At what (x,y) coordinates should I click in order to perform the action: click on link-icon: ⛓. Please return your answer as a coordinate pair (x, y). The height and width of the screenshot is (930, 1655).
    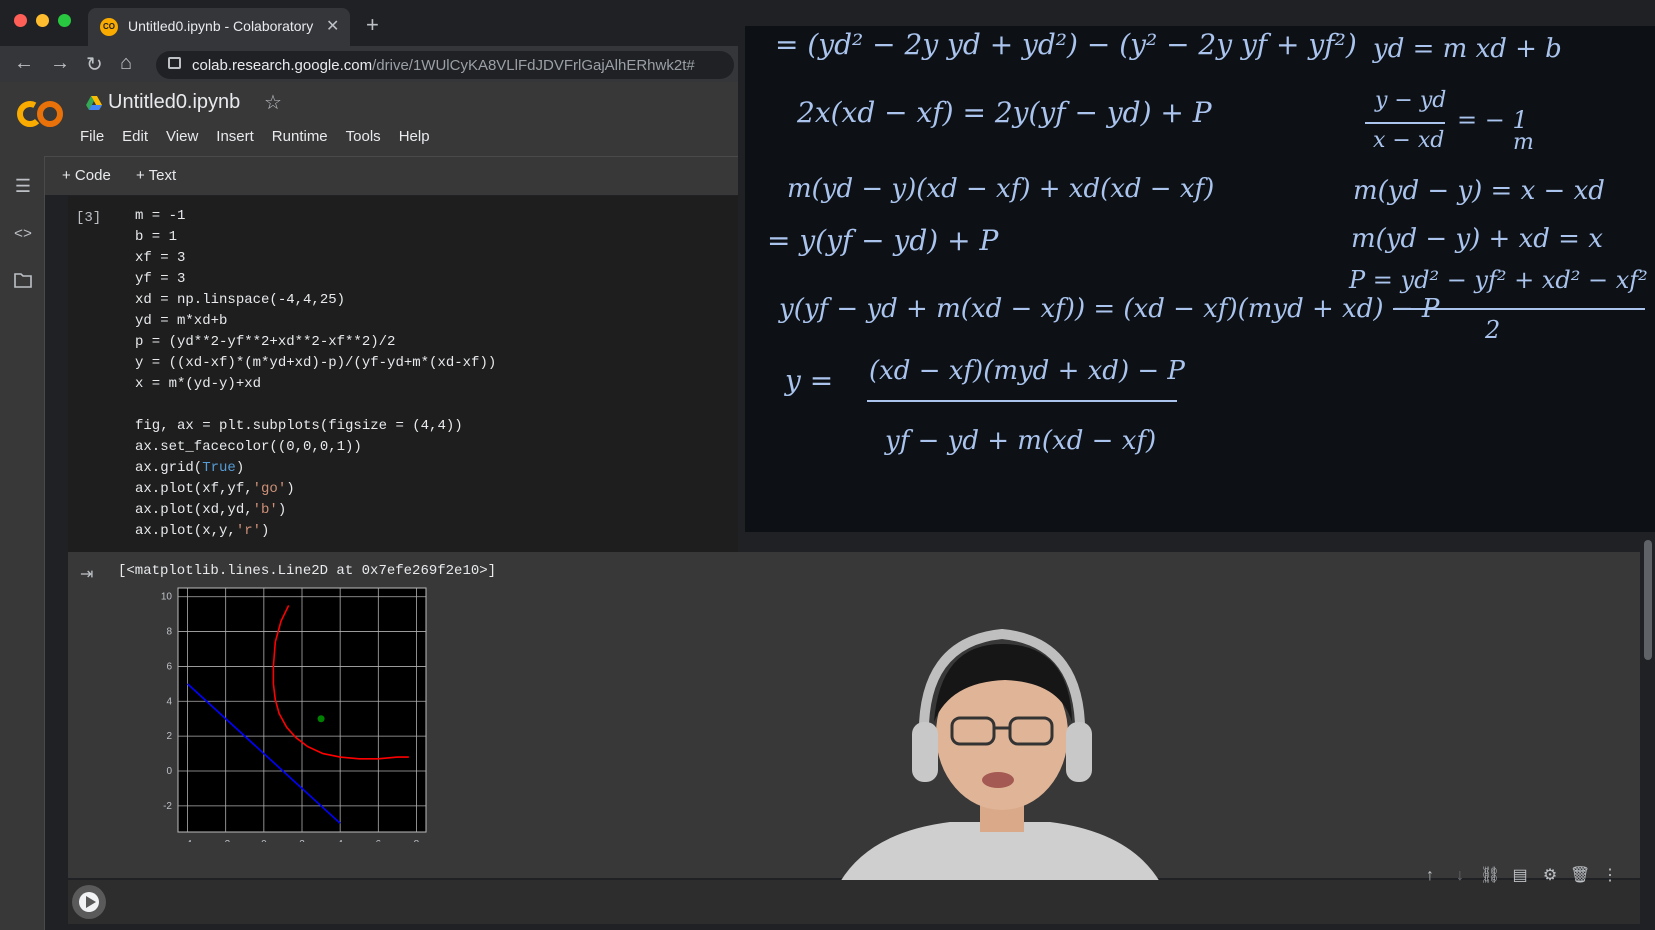
    Looking at the image, I should click on (1490, 876).